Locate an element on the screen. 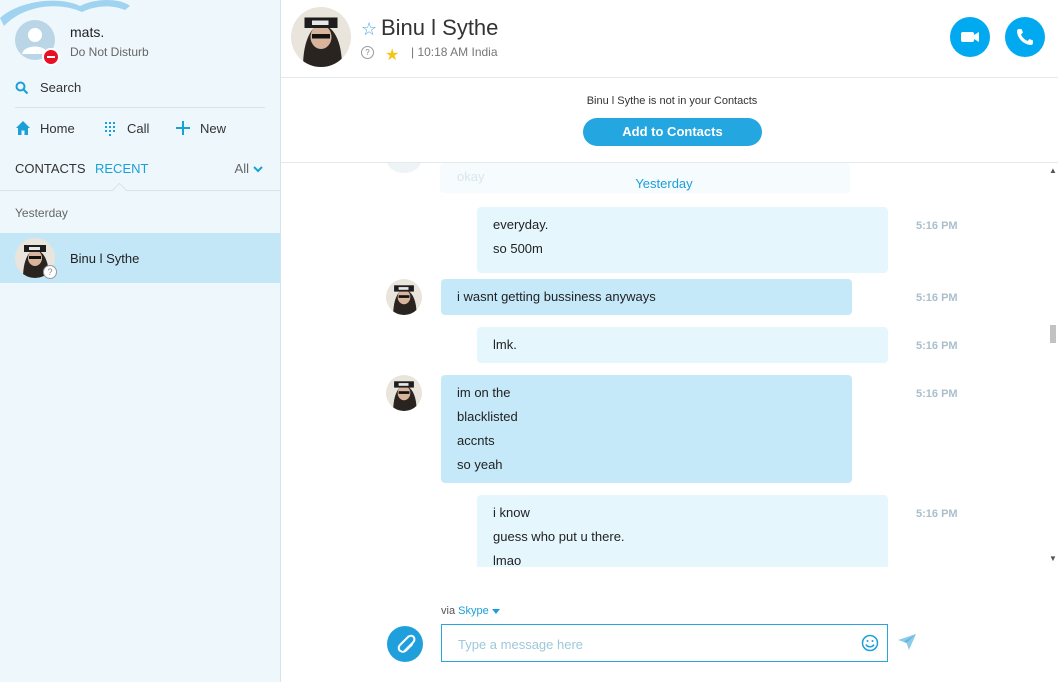  home-icon is located at coordinates (23, 128).